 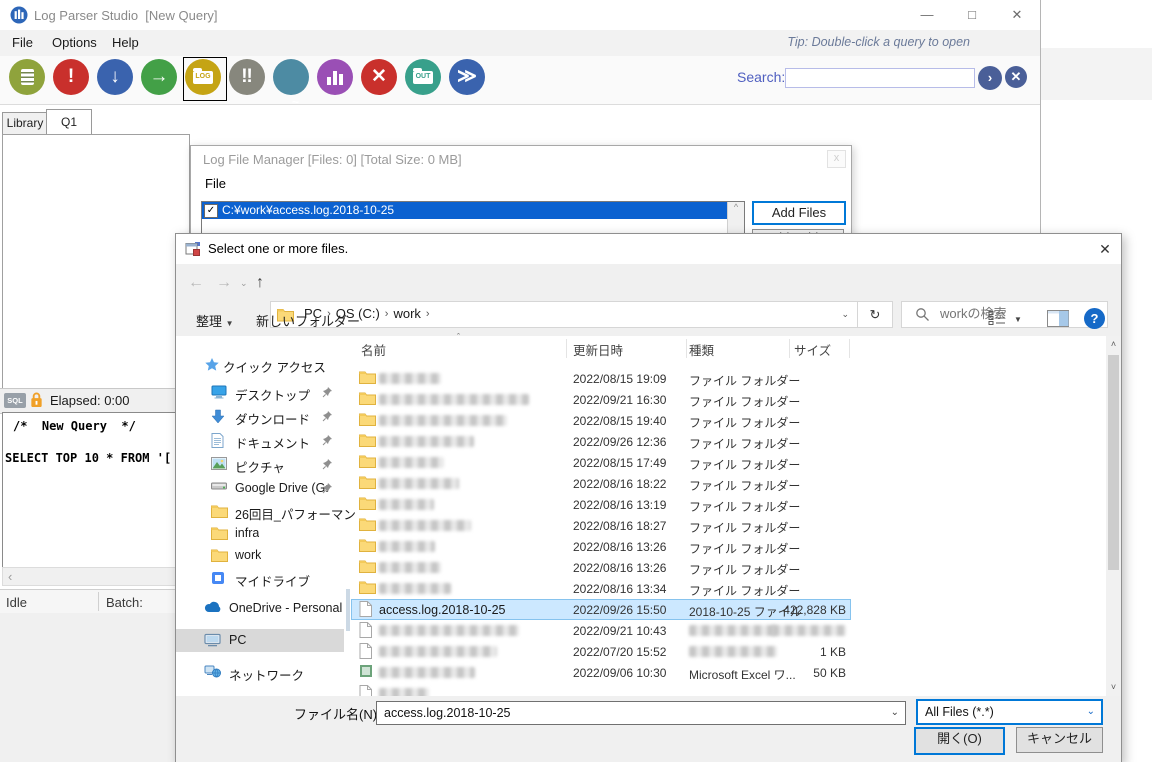 I want to click on sidebar-item-pc: PC, so click(x=260, y=640).